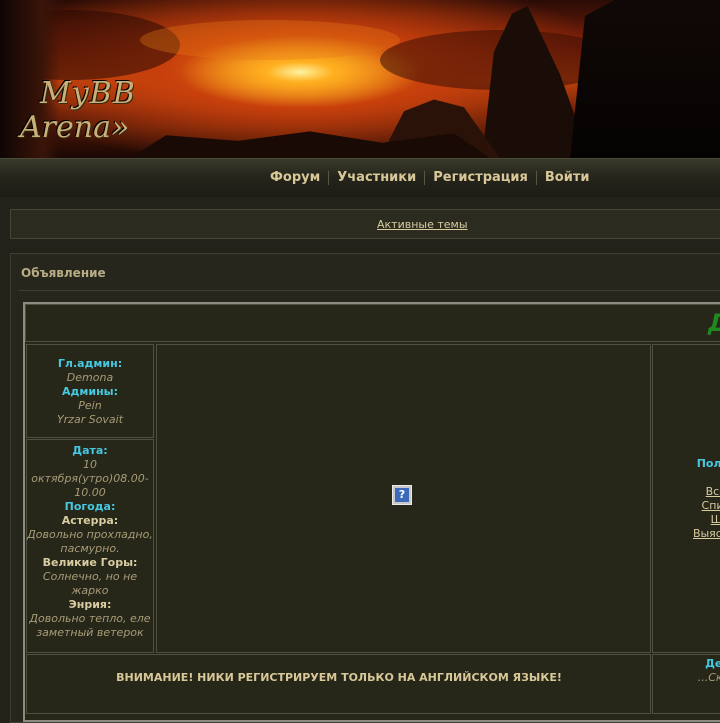 Image resolution: width=720 pixels, height=723 pixels. Describe the element at coordinates (706, 506) in the screenshot. I see `useful-link: Список` at that location.